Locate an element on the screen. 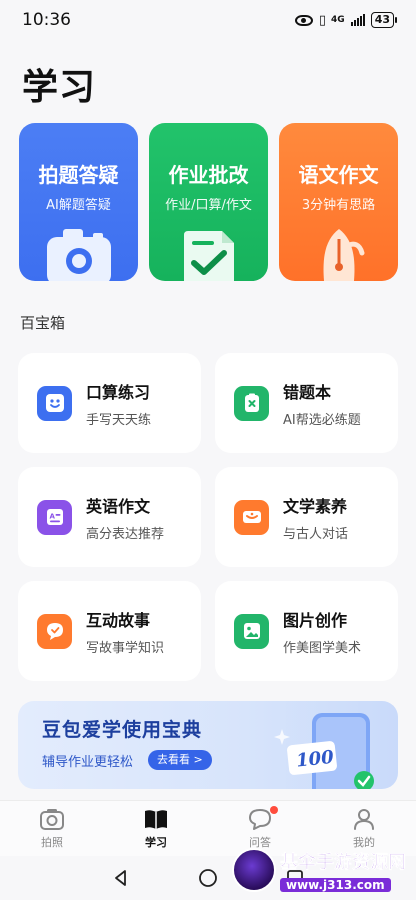 The image size is (416, 900). banner-view-button: 去看看 > is located at coordinates (180, 760).